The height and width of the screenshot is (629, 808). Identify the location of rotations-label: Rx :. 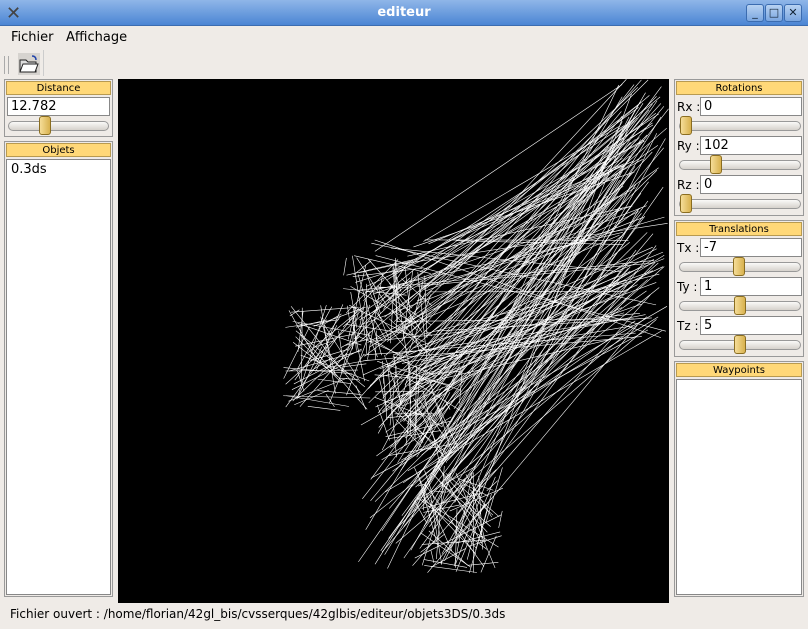
(689, 107).